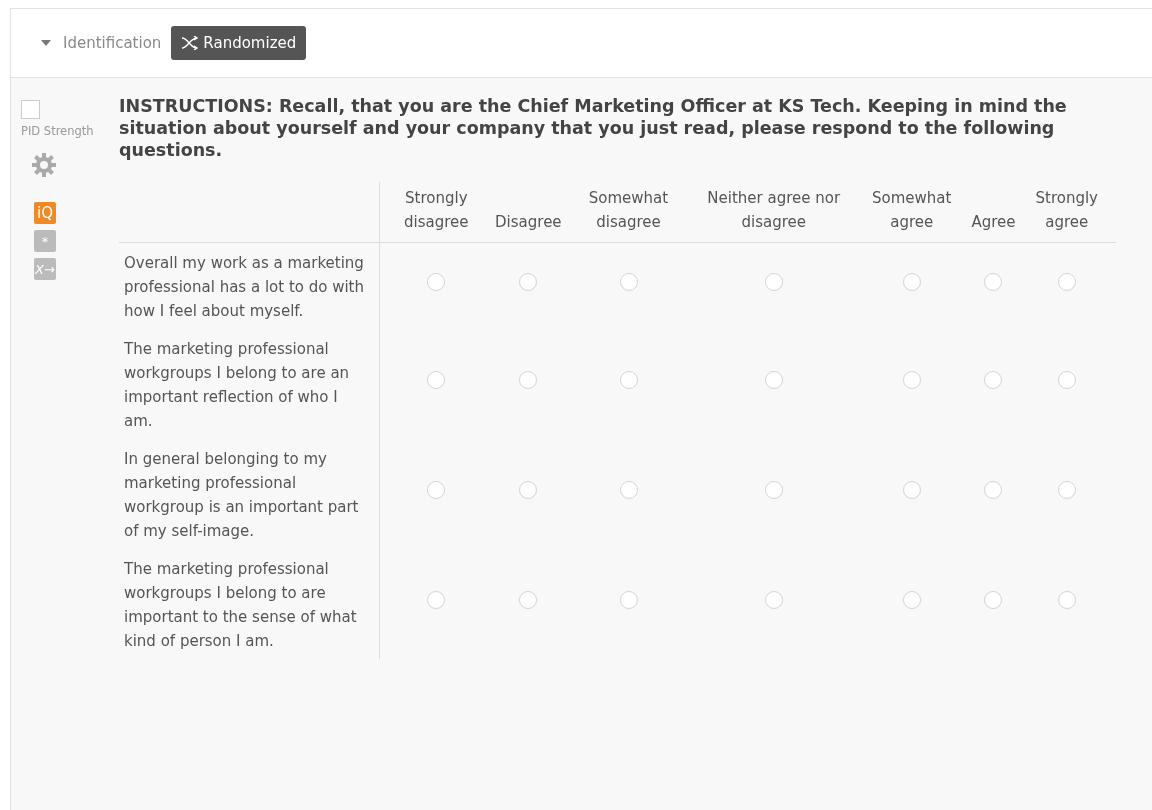 Image resolution: width=1152 pixels, height=810 pixels. I want to click on statement-text: In general belonging to my marketing professional workgroup is an important part of my self-image., so click(241, 494).